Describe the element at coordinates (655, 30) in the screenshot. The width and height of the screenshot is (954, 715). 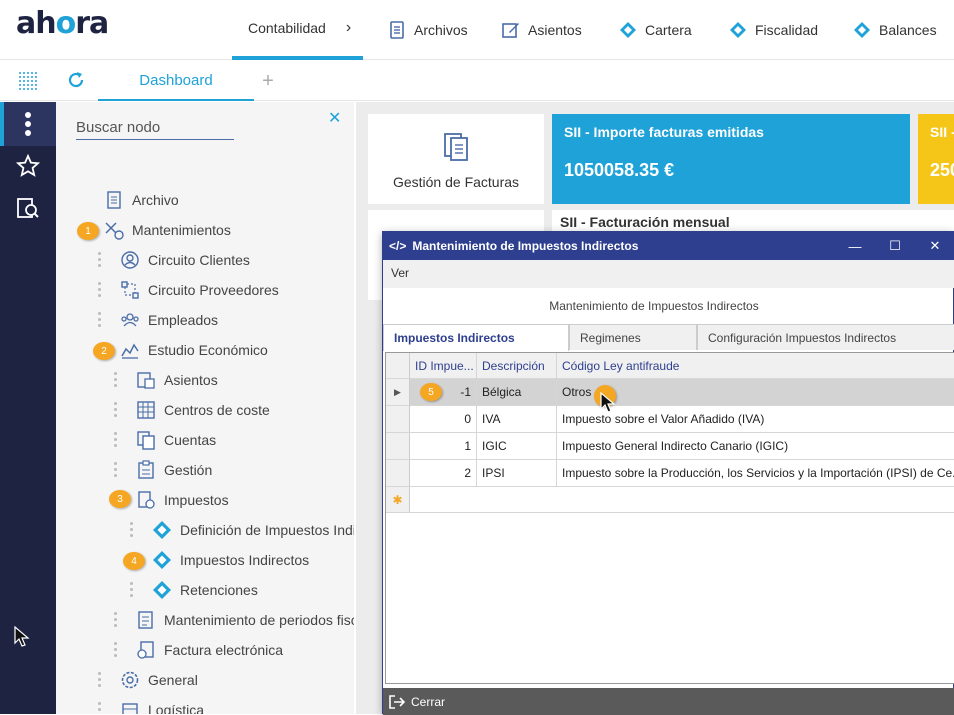
I see `nav-cartera: Cartera` at that location.